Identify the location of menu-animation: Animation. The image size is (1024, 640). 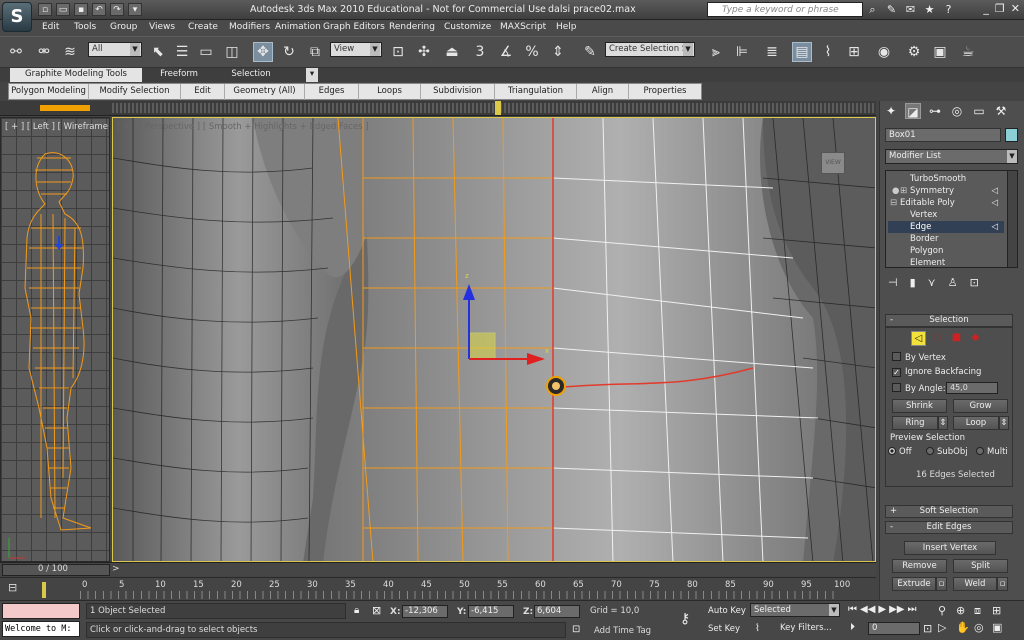
(298, 27).